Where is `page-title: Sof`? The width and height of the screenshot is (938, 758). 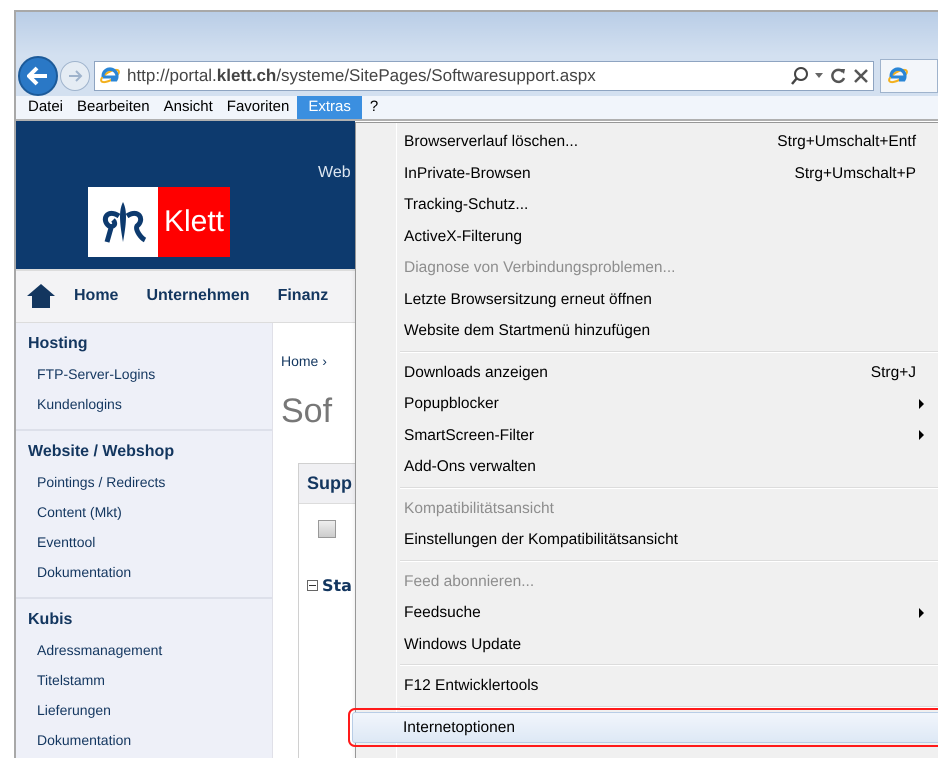 page-title: Sof is located at coordinates (307, 411).